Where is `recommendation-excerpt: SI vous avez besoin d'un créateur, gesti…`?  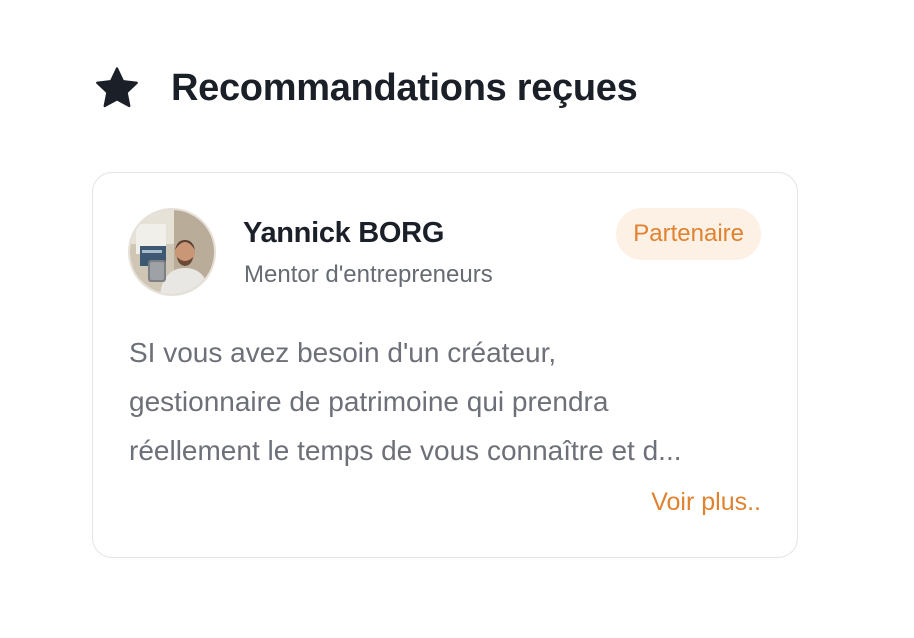 recommendation-excerpt: SI vous avez besoin d'un créateur, gesti… is located at coordinates (405, 401).